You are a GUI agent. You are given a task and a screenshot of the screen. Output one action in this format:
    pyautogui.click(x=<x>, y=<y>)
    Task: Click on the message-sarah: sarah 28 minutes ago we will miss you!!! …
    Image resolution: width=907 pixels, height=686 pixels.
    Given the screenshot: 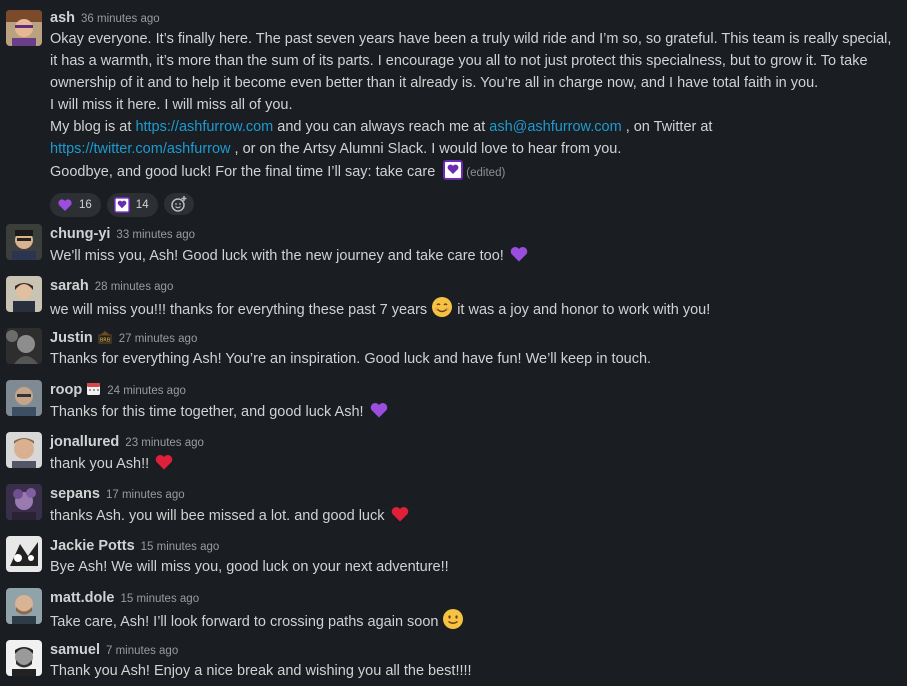 What is the action you would take?
    pyautogui.click(x=453, y=297)
    